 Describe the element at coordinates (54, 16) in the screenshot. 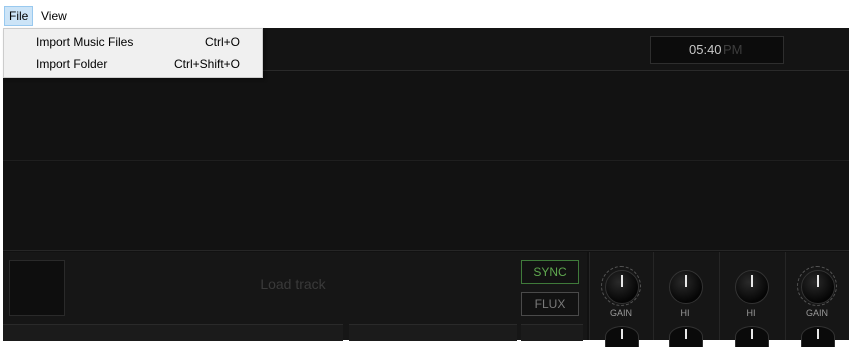

I see `menu-view: View` at that location.